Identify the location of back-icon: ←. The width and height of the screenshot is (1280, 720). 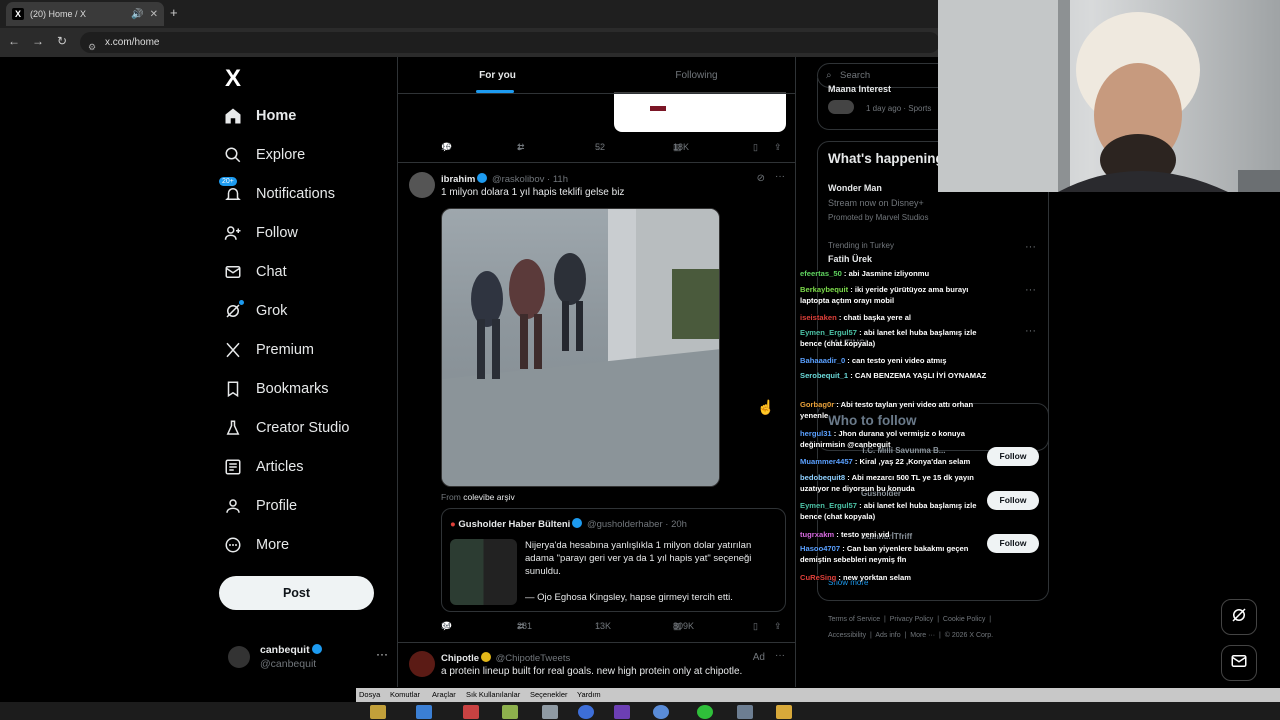
(14, 41).